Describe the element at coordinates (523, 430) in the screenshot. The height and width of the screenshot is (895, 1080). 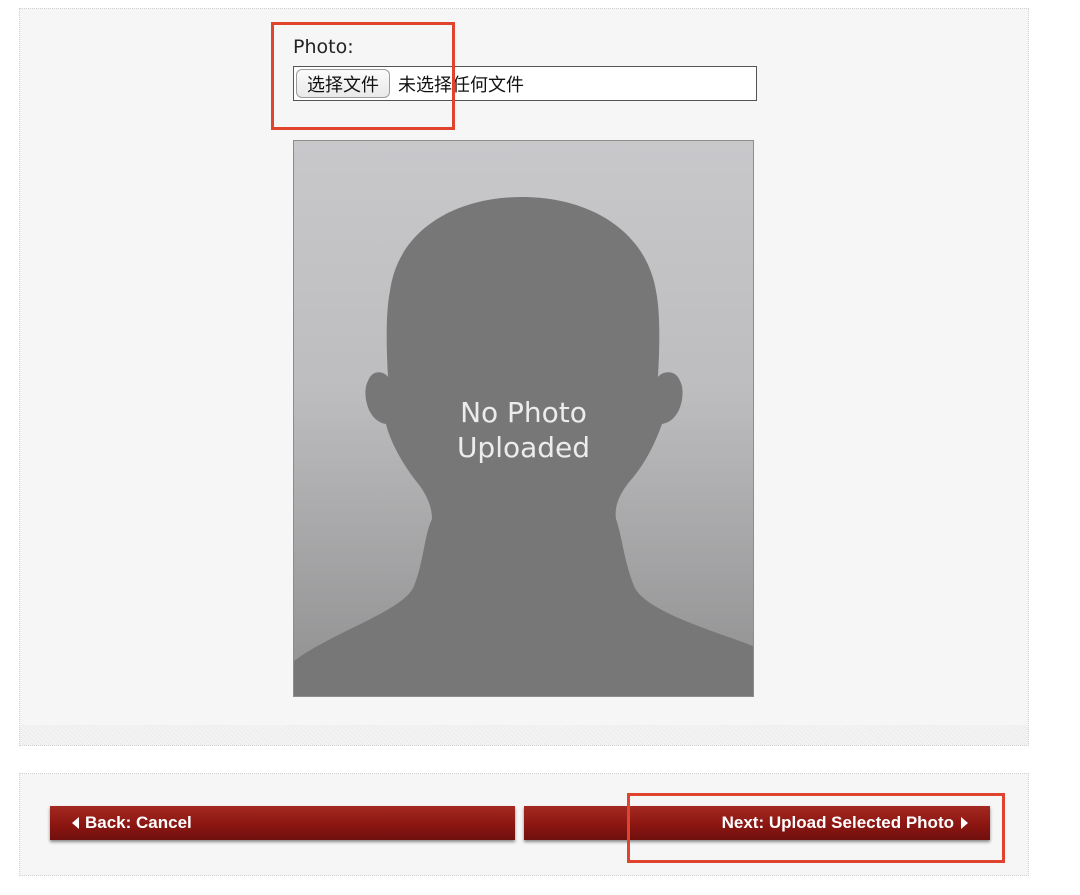
I see `no-photo-caption: No Photo Uploaded` at that location.